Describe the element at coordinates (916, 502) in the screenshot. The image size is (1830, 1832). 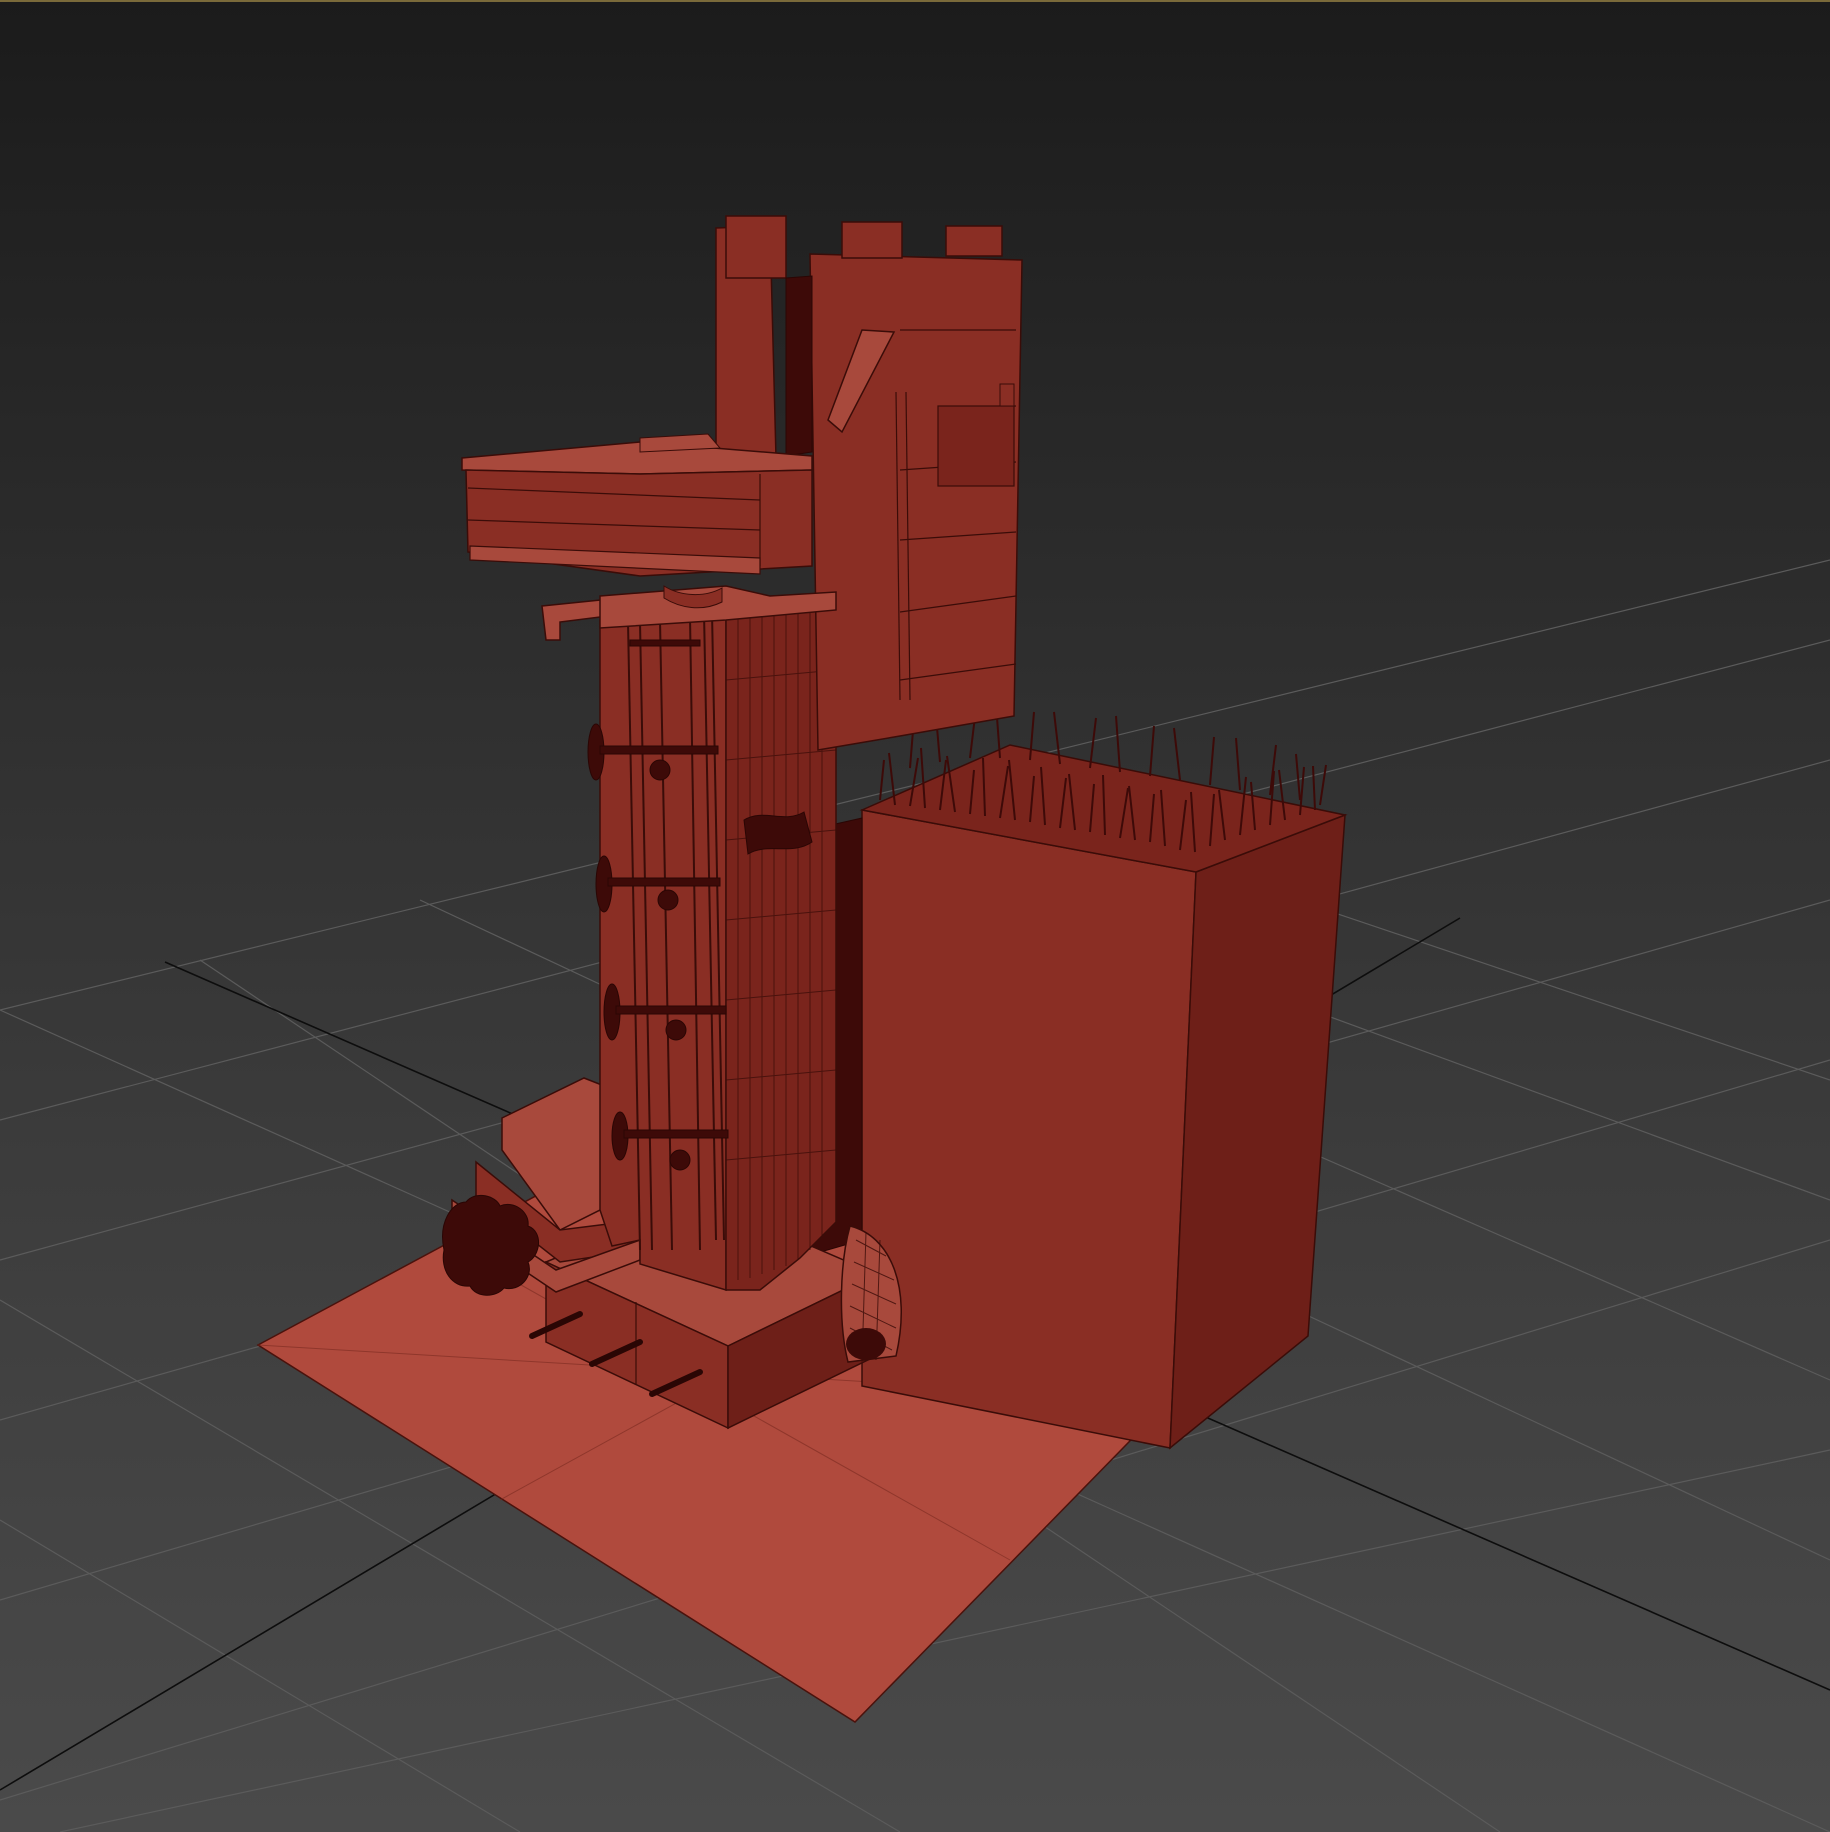
I see `upper-wall-panel` at that location.